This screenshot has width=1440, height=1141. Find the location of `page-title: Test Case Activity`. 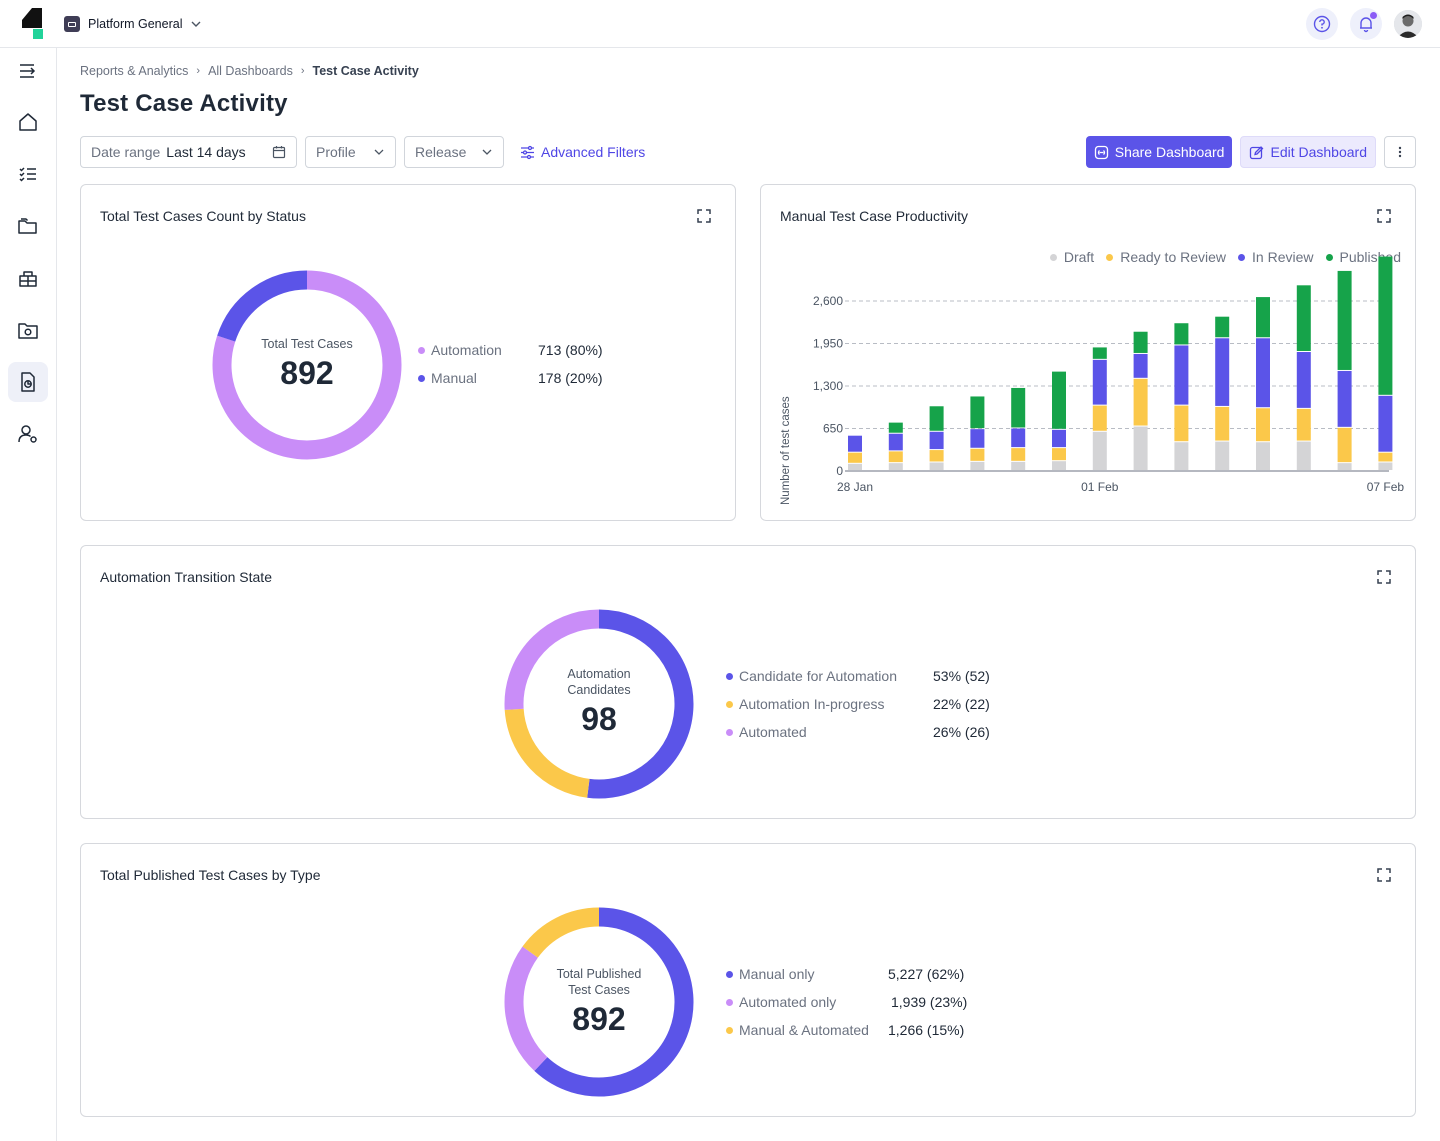

page-title: Test Case Activity is located at coordinates (184, 103).